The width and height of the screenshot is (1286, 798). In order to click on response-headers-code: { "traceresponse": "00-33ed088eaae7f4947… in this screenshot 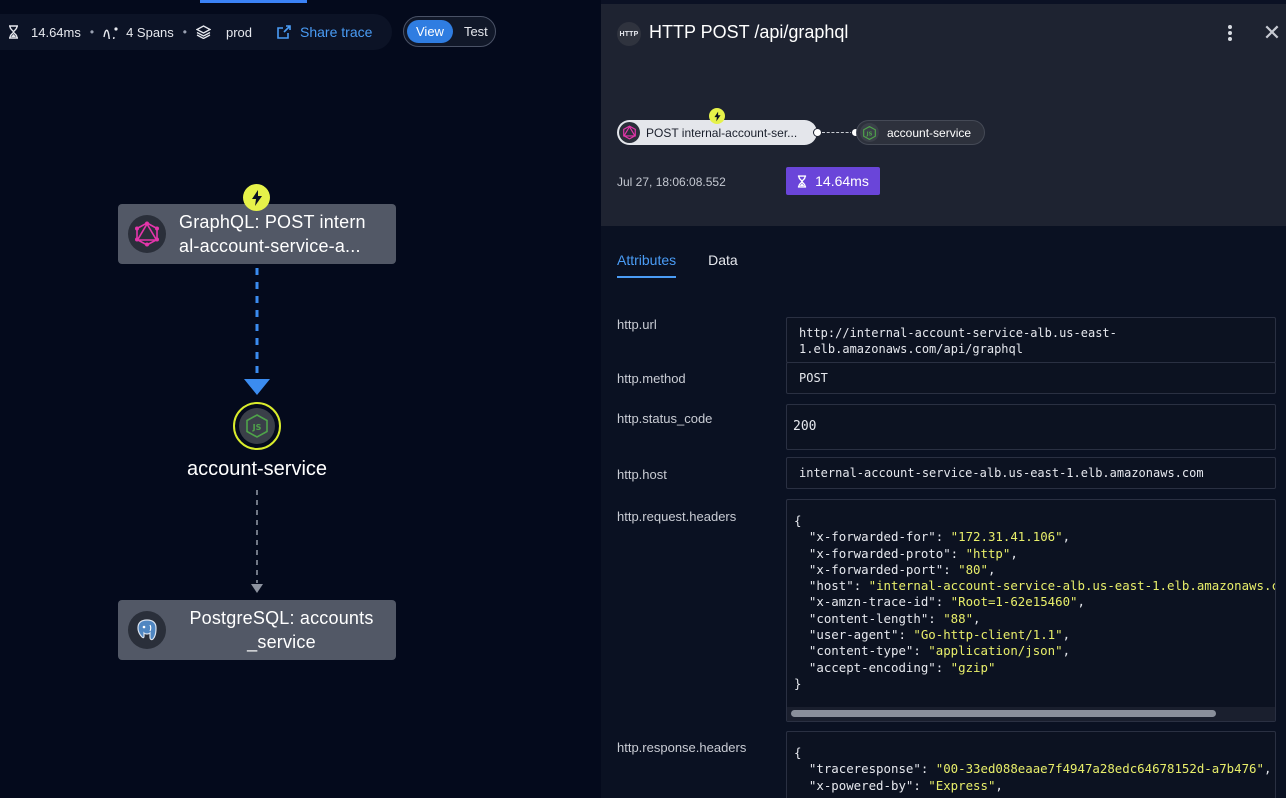, I will do `click(1031, 764)`.